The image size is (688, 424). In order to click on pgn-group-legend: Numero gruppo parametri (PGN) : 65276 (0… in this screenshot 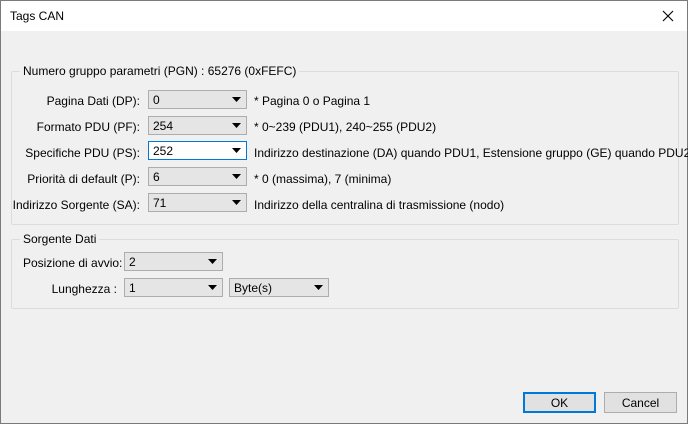, I will do `click(160, 71)`.